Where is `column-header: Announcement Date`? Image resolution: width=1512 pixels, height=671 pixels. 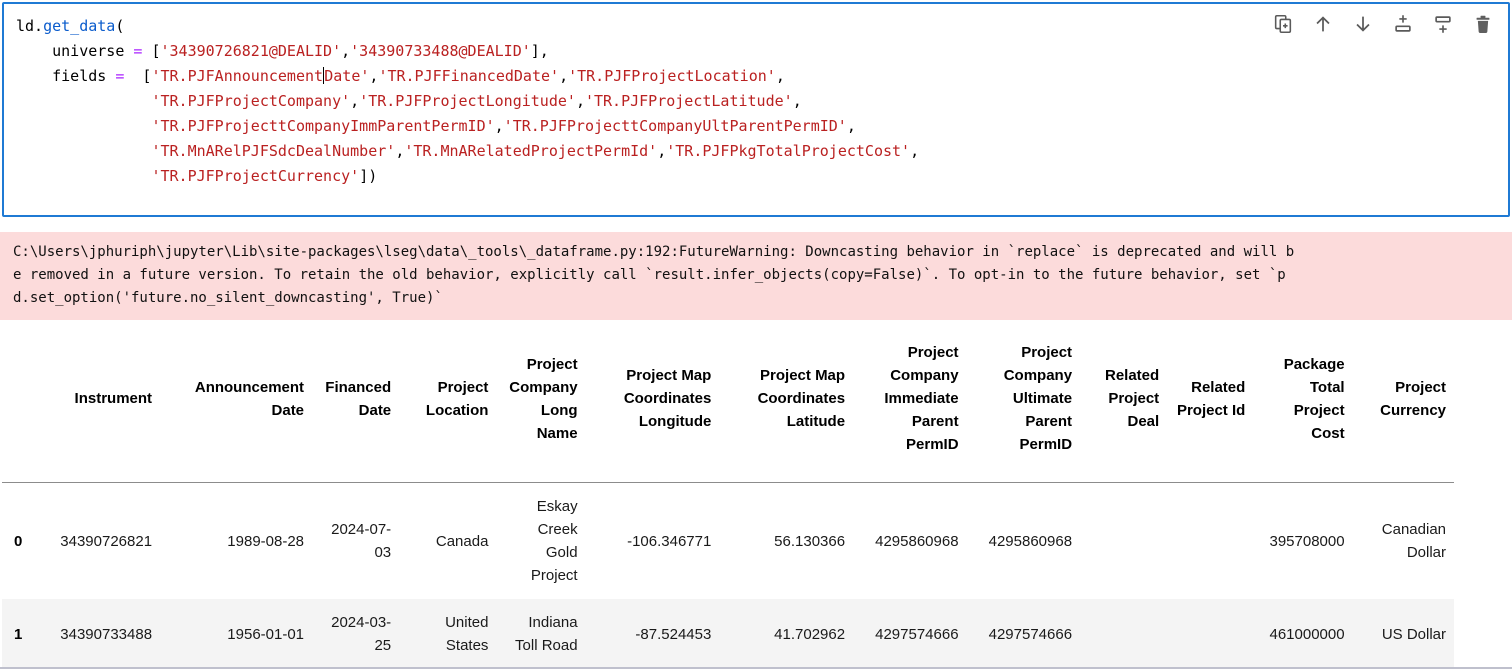 column-header: Announcement Date is located at coordinates (249, 398).